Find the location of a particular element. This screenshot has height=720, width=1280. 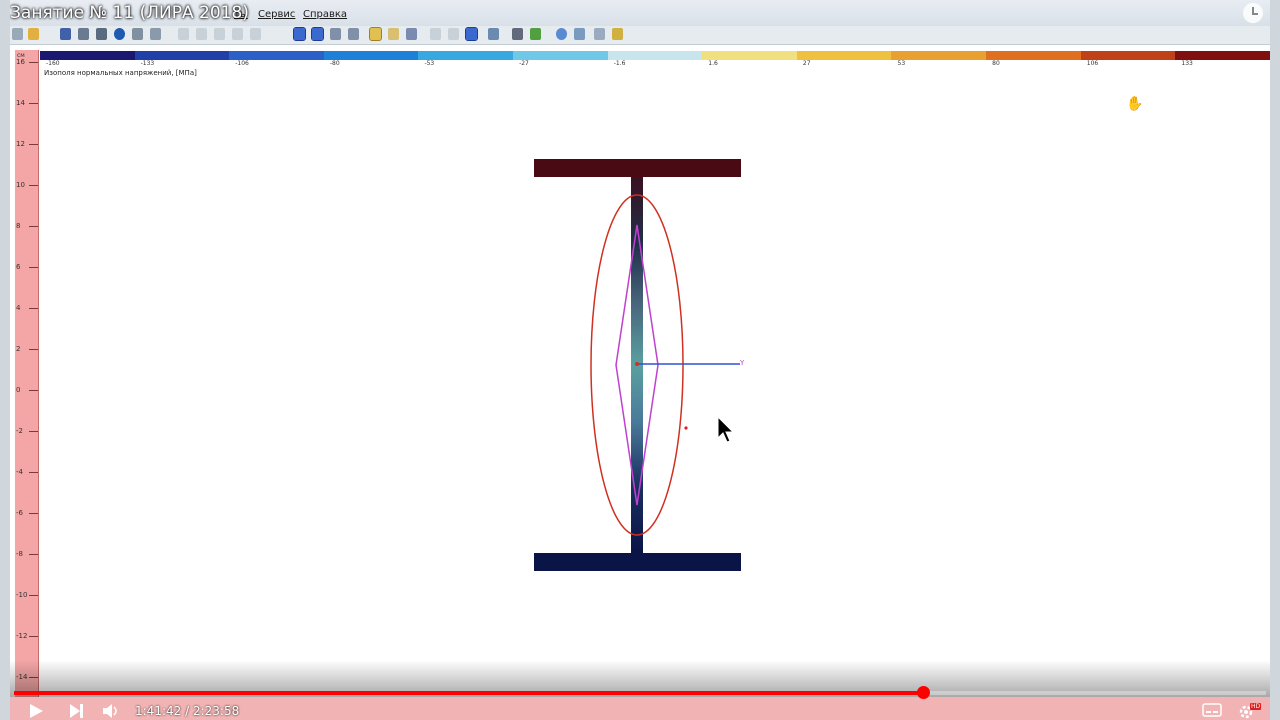

hand-pan-icon: ✋ is located at coordinates (1135, 104).